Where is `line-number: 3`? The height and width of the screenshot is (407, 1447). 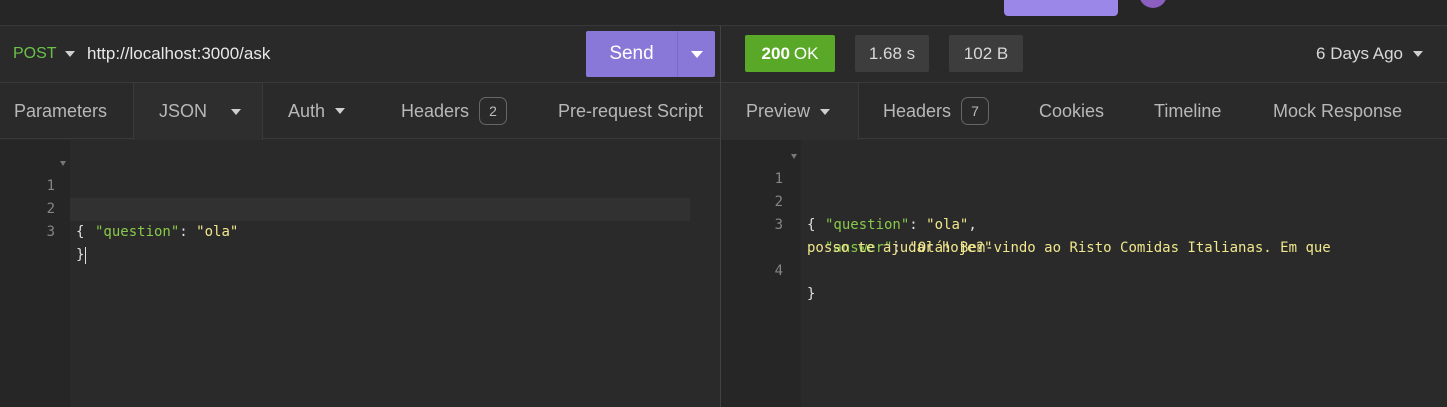 line-number: 3 is located at coordinates (50, 232).